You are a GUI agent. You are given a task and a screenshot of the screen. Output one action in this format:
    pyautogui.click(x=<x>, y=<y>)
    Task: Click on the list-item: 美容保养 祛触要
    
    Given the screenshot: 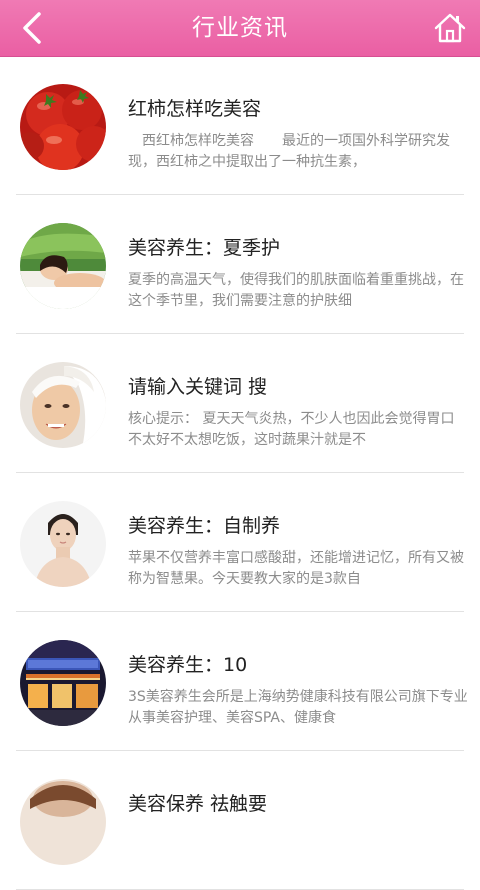 What is the action you would take?
    pyautogui.click(x=240, y=820)
    